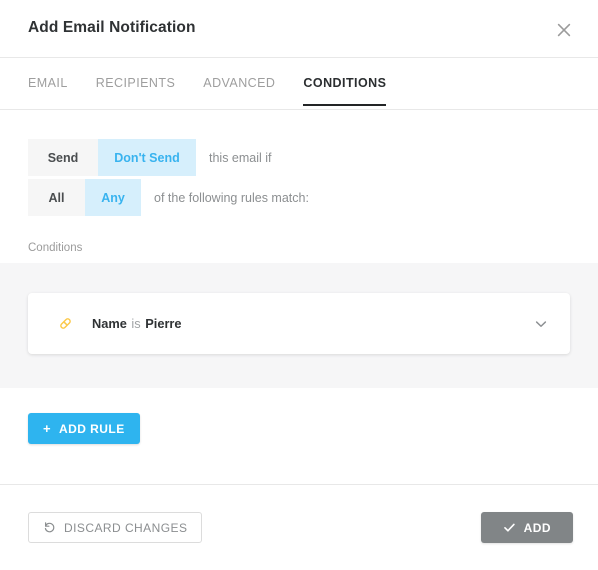 This screenshot has width=598, height=570. I want to click on tab-conditions: CONDITIONS, so click(345, 82).